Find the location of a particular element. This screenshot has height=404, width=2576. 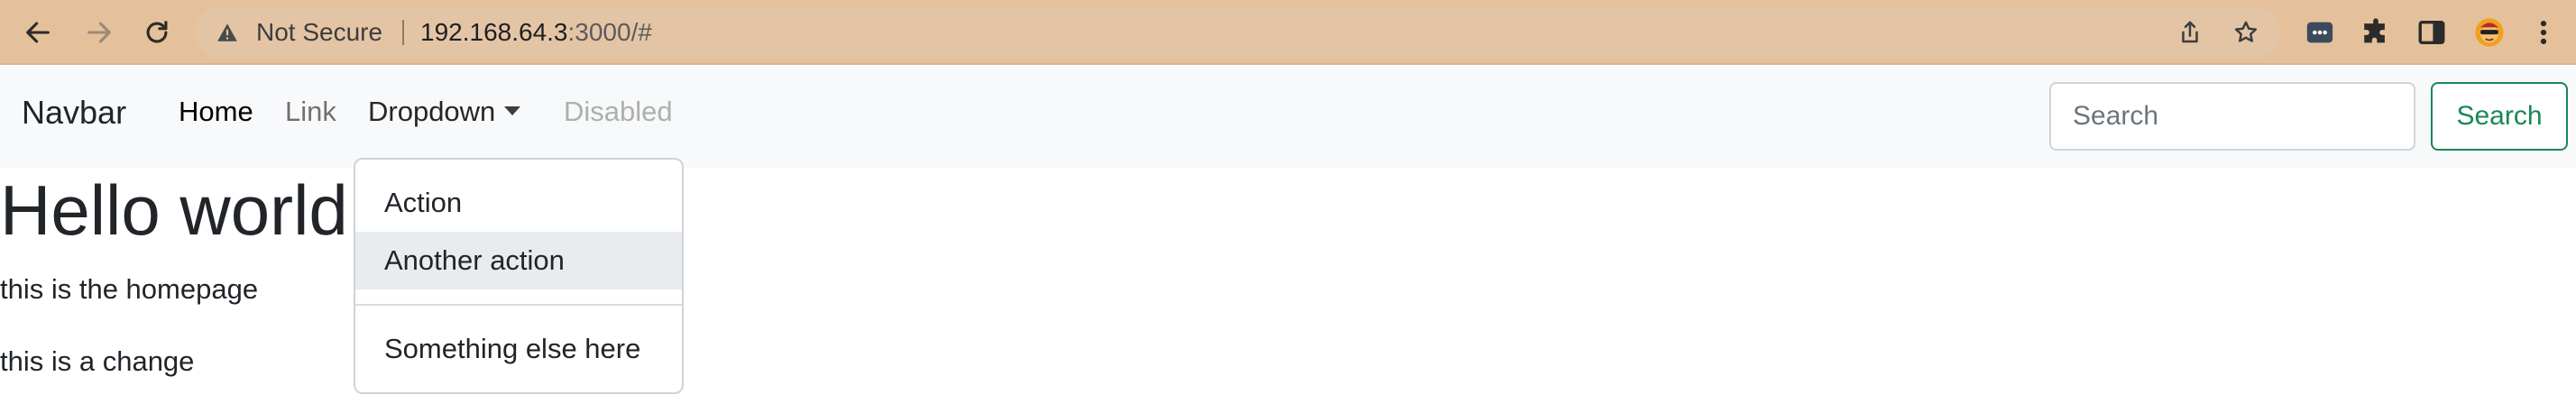

url-text: 192.168.64.3:3000/# is located at coordinates (536, 33).